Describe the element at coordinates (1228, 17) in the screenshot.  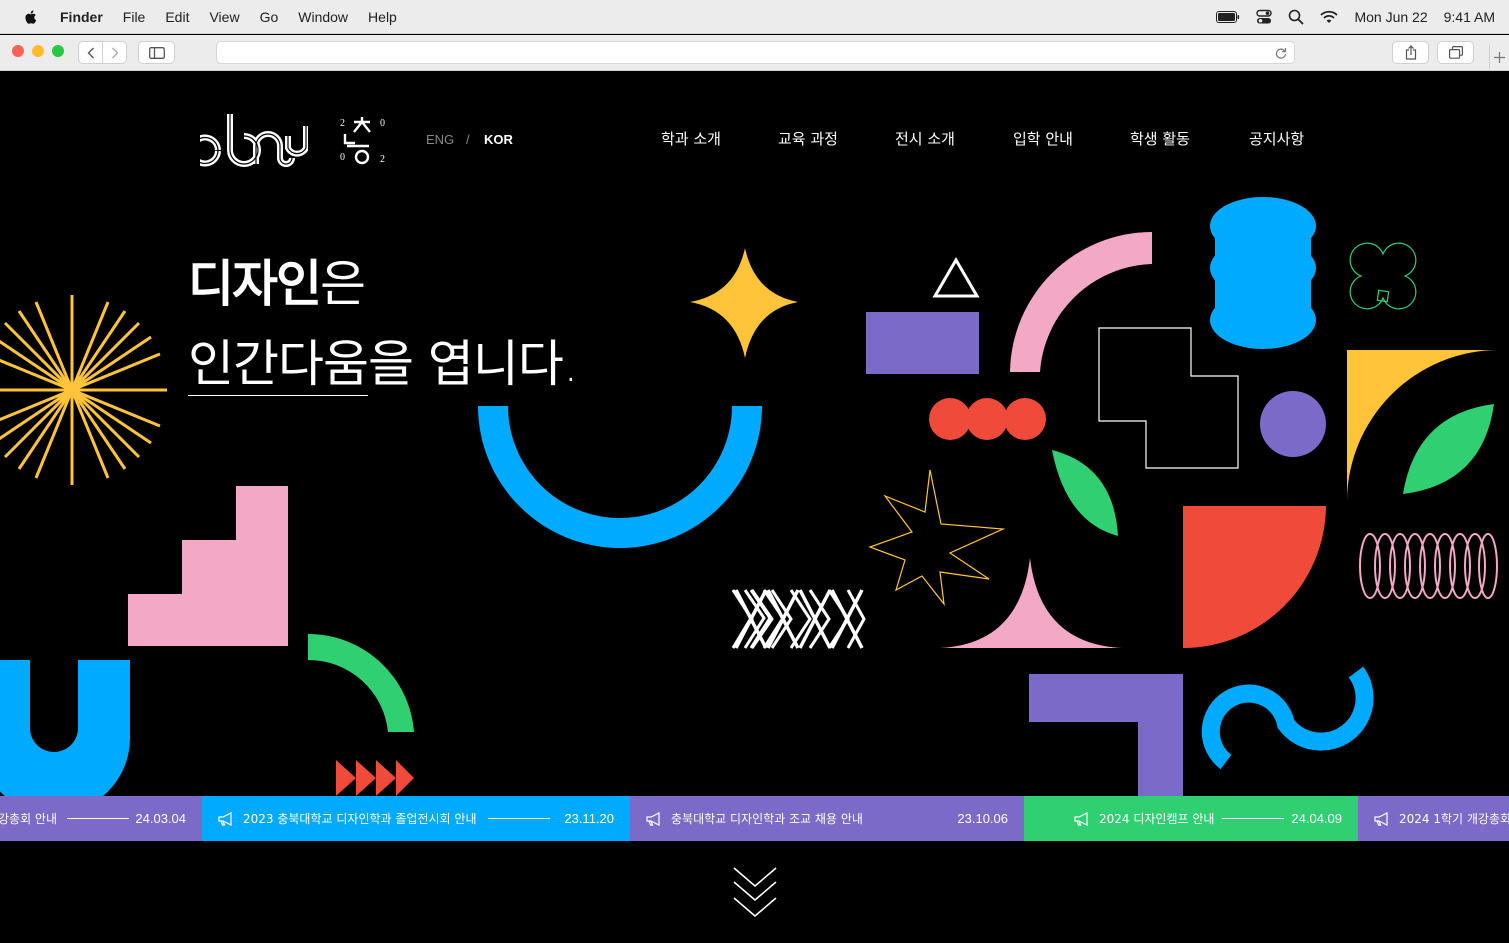
I see `battery-icon` at that location.